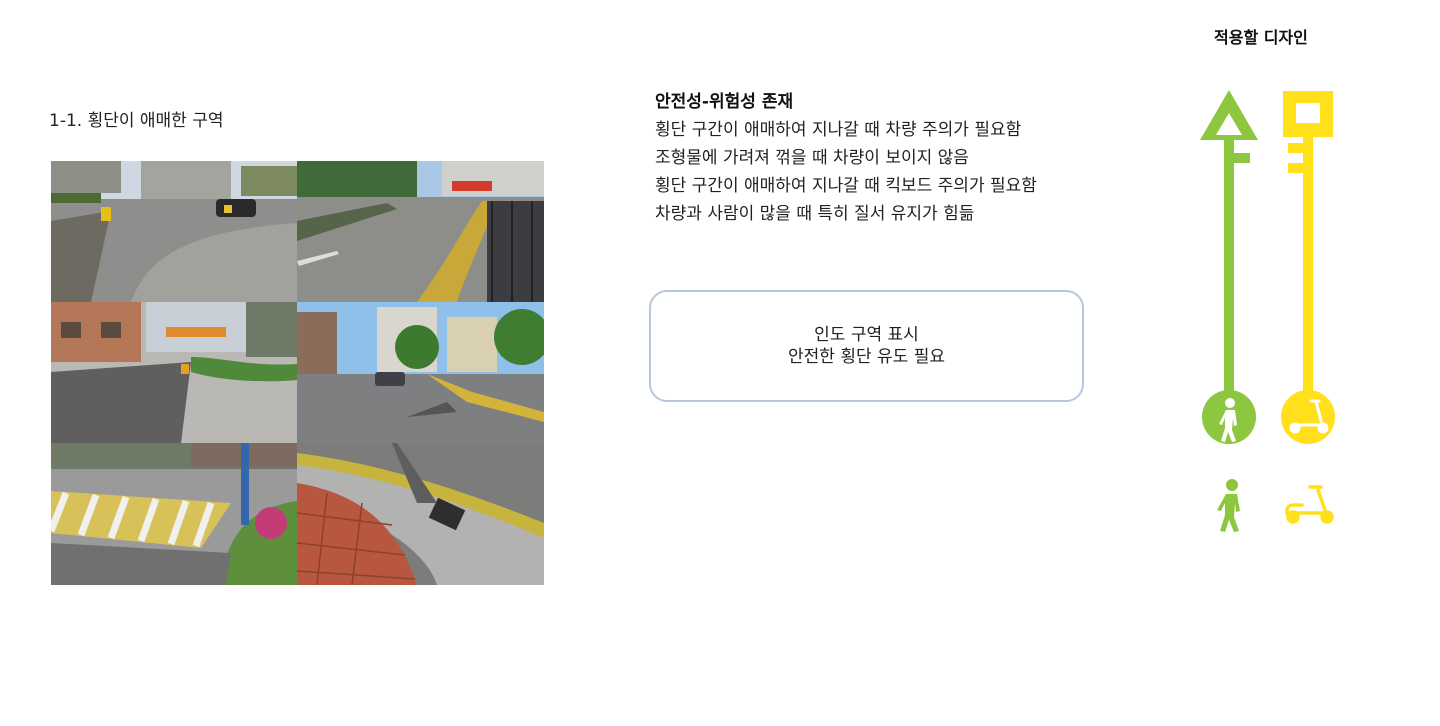 Image resolution: width=1440 pixels, height=726 pixels. Describe the element at coordinates (1261, 37) in the screenshot. I see `design-title: 적용할 디자인` at that location.